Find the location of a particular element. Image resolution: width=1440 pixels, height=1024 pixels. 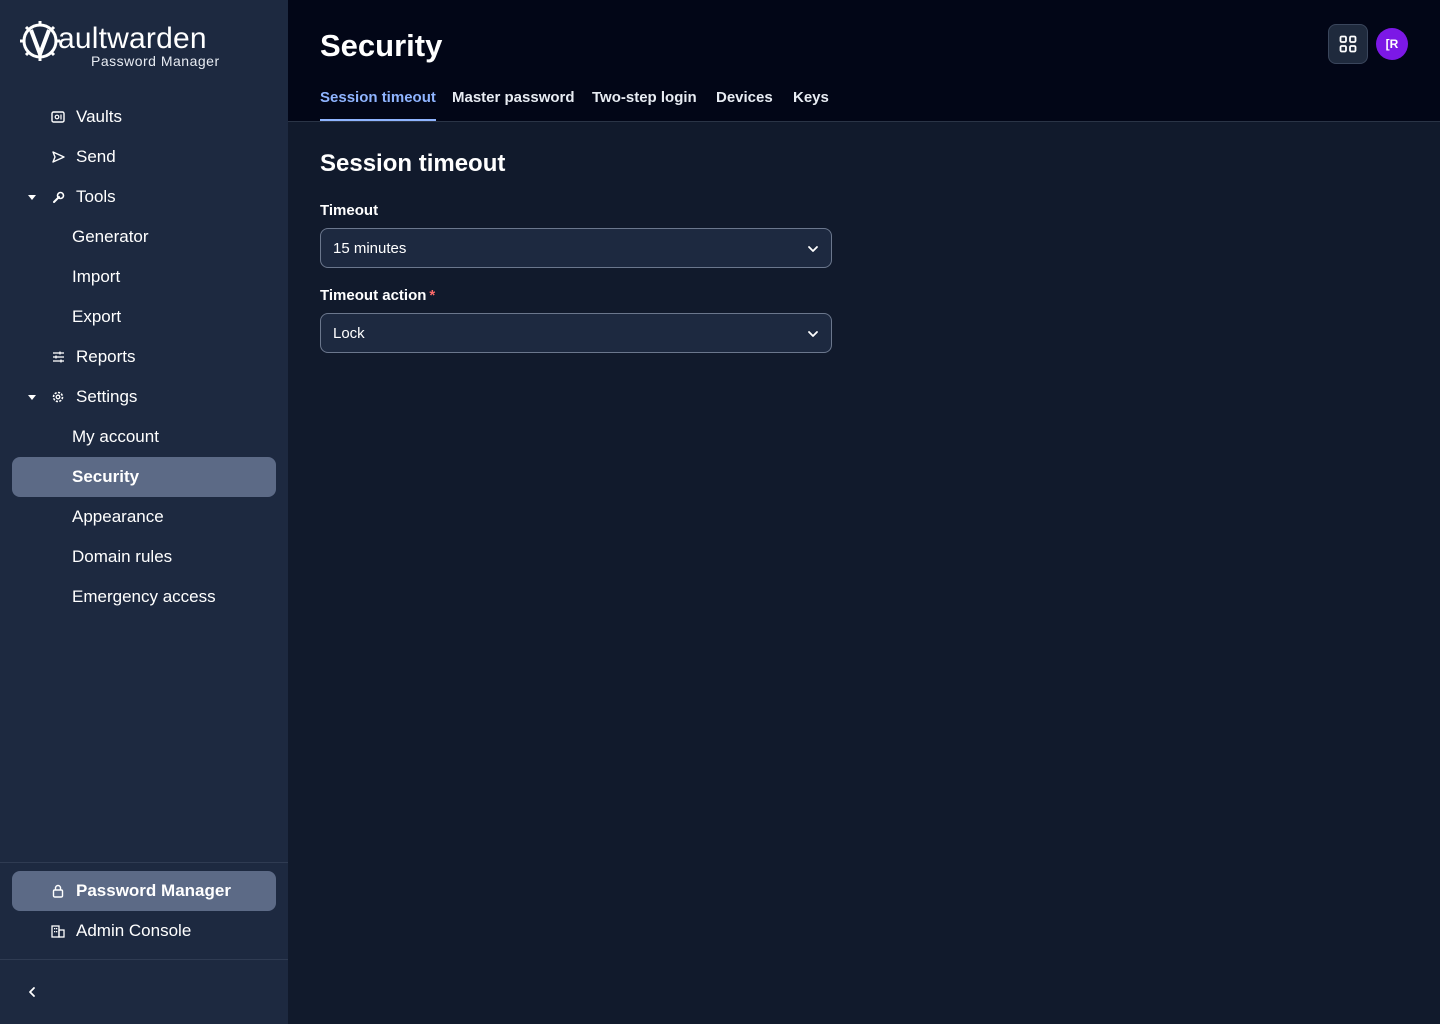

grid-icon is located at coordinates (1348, 44).